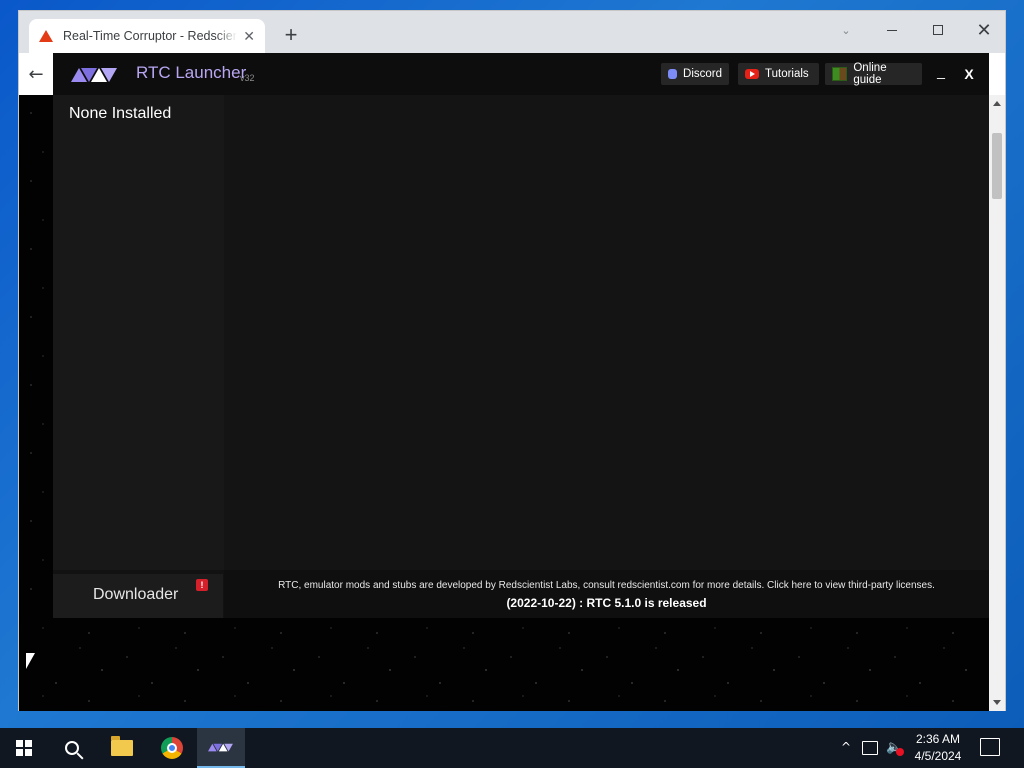 This screenshot has height=768, width=1024. I want to click on downloader-button: Downloader !, so click(138, 596).